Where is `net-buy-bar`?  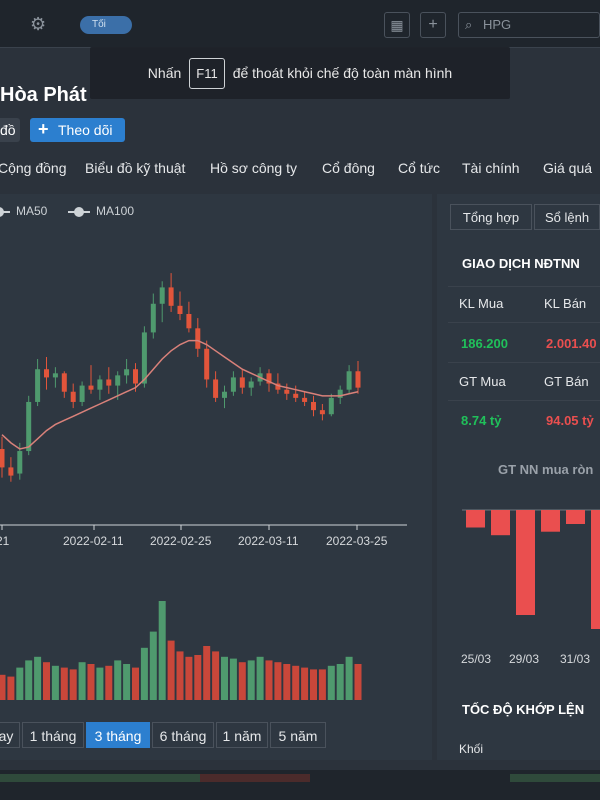 net-buy-bar is located at coordinates (500, 523).